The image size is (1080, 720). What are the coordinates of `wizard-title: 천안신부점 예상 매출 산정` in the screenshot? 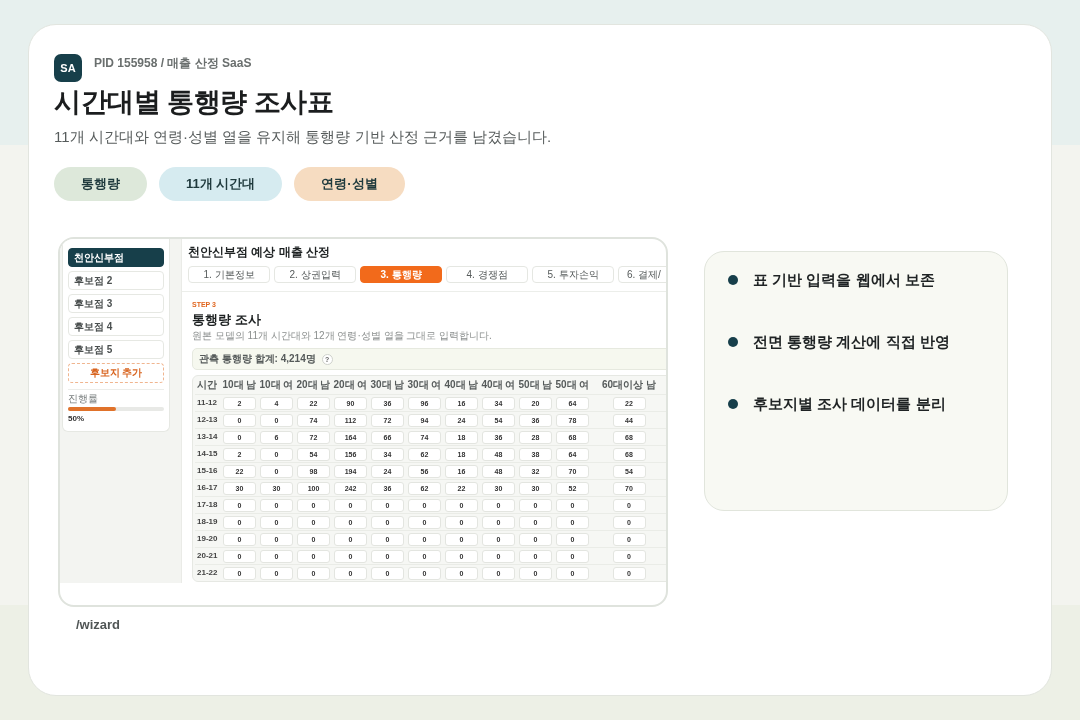 It's located at (259, 252).